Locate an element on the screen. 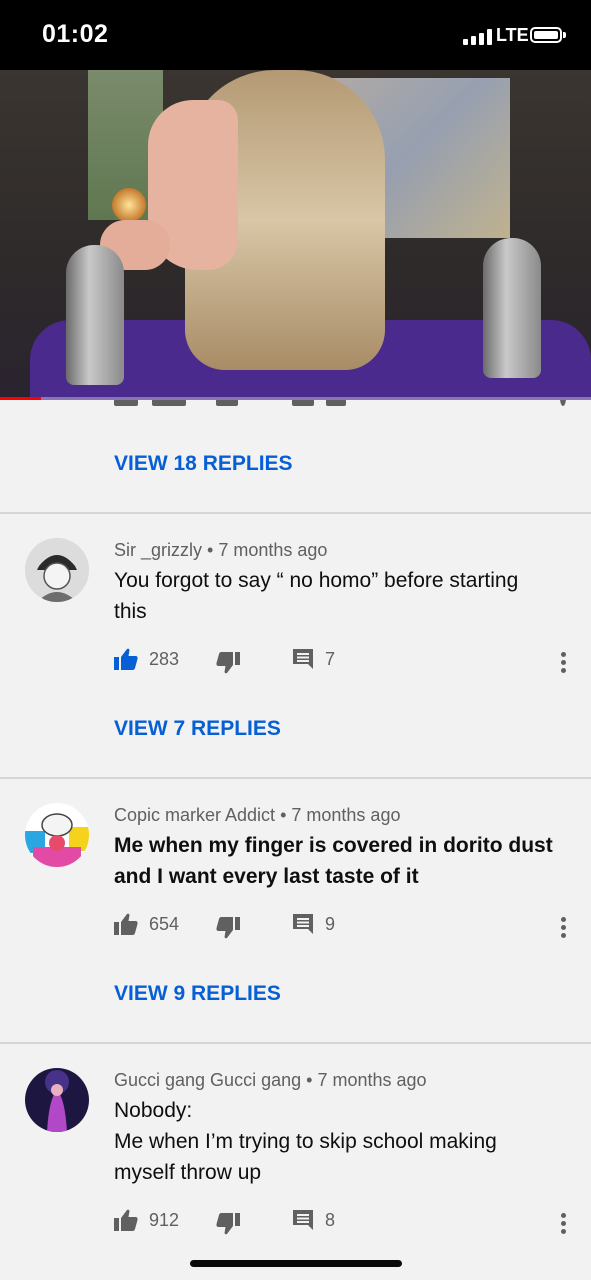 The image size is (591, 1280). status-time: 01:02 is located at coordinates (75, 34).